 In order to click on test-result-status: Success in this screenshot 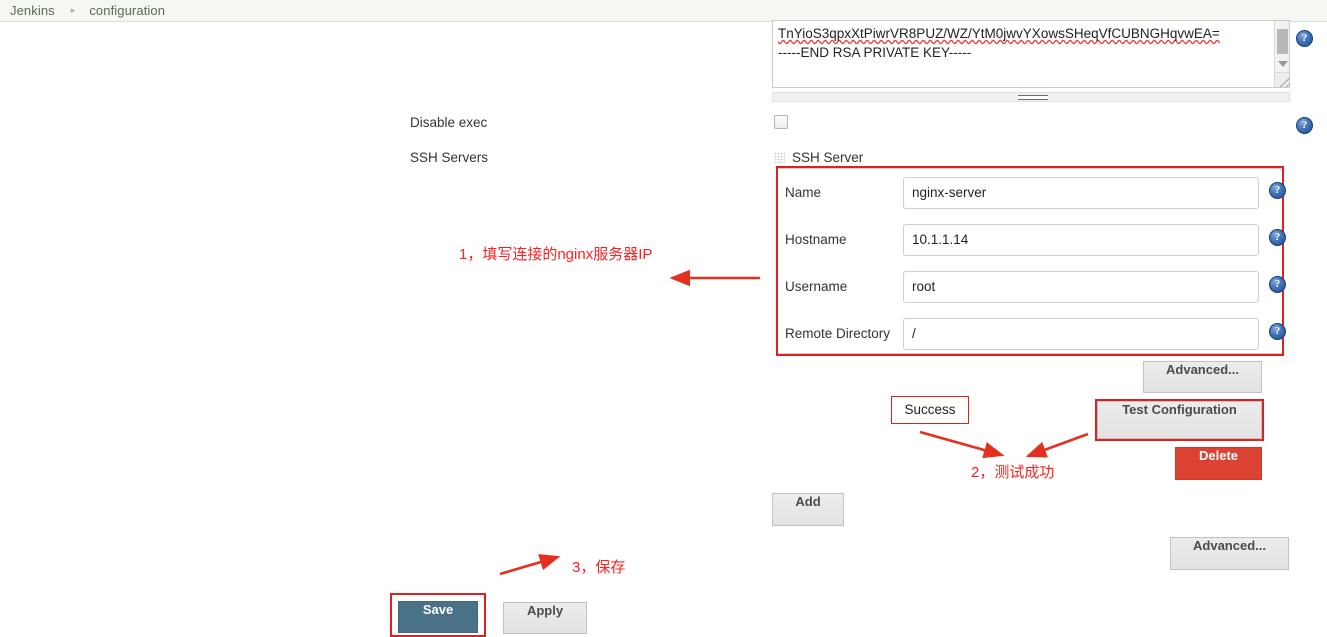, I will do `click(930, 410)`.